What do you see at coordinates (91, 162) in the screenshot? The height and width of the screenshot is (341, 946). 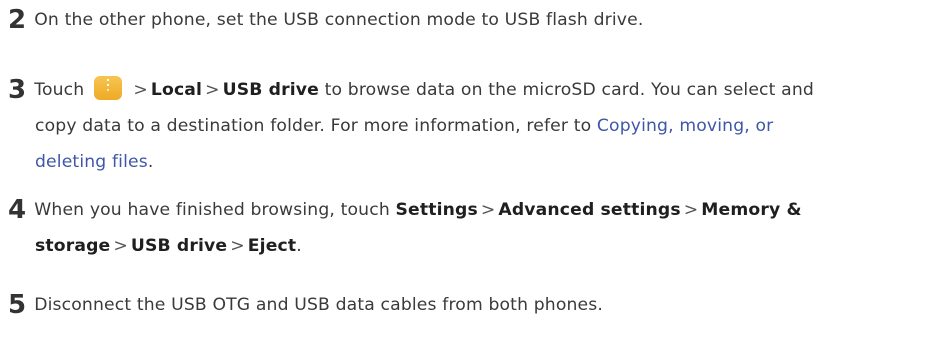 I see `copying-files-link-cont: deleting files` at bounding box center [91, 162].